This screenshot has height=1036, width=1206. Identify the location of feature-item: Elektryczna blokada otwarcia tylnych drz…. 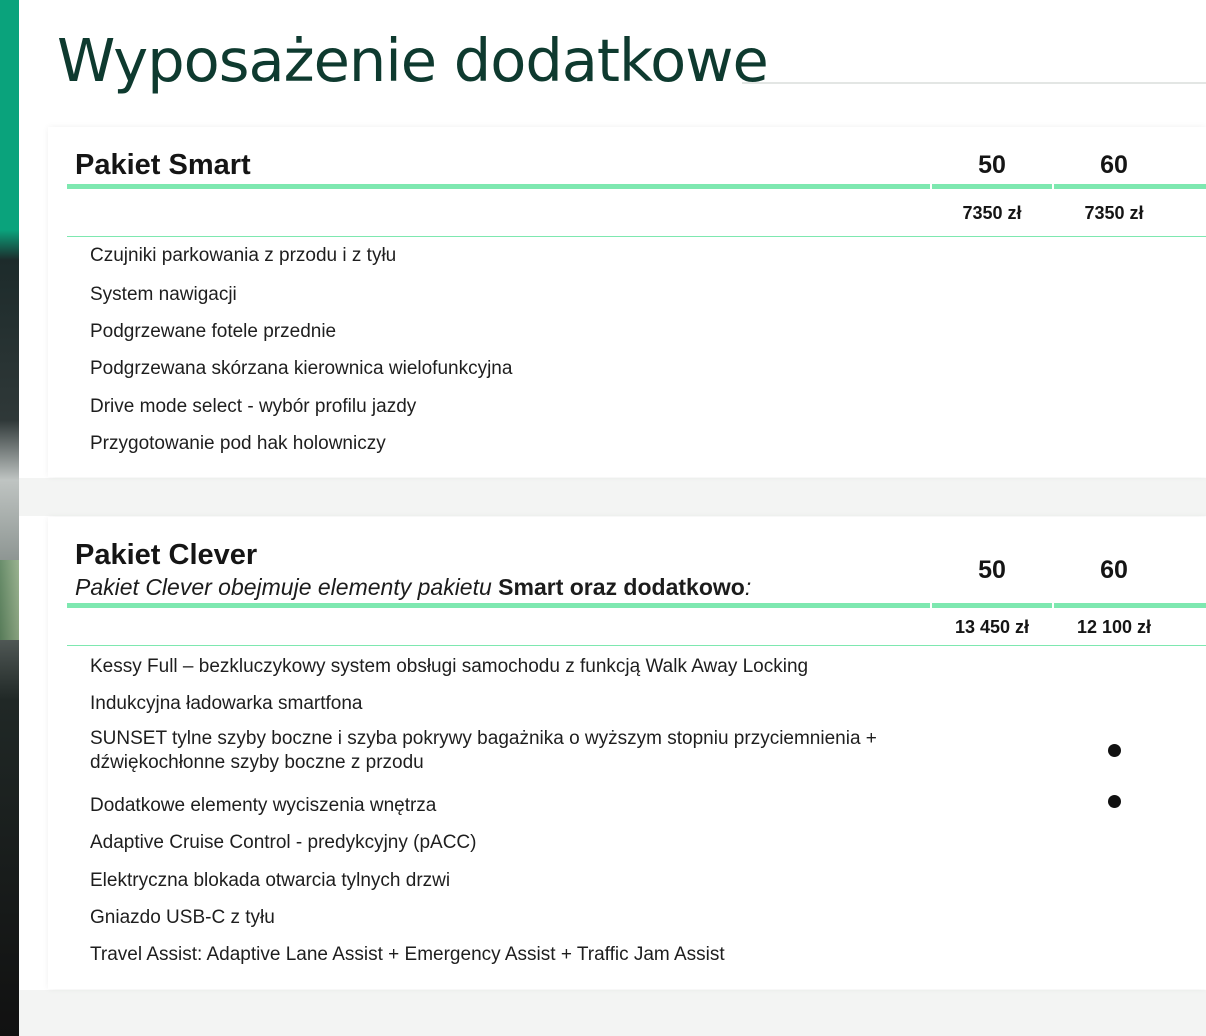
(270, 880).